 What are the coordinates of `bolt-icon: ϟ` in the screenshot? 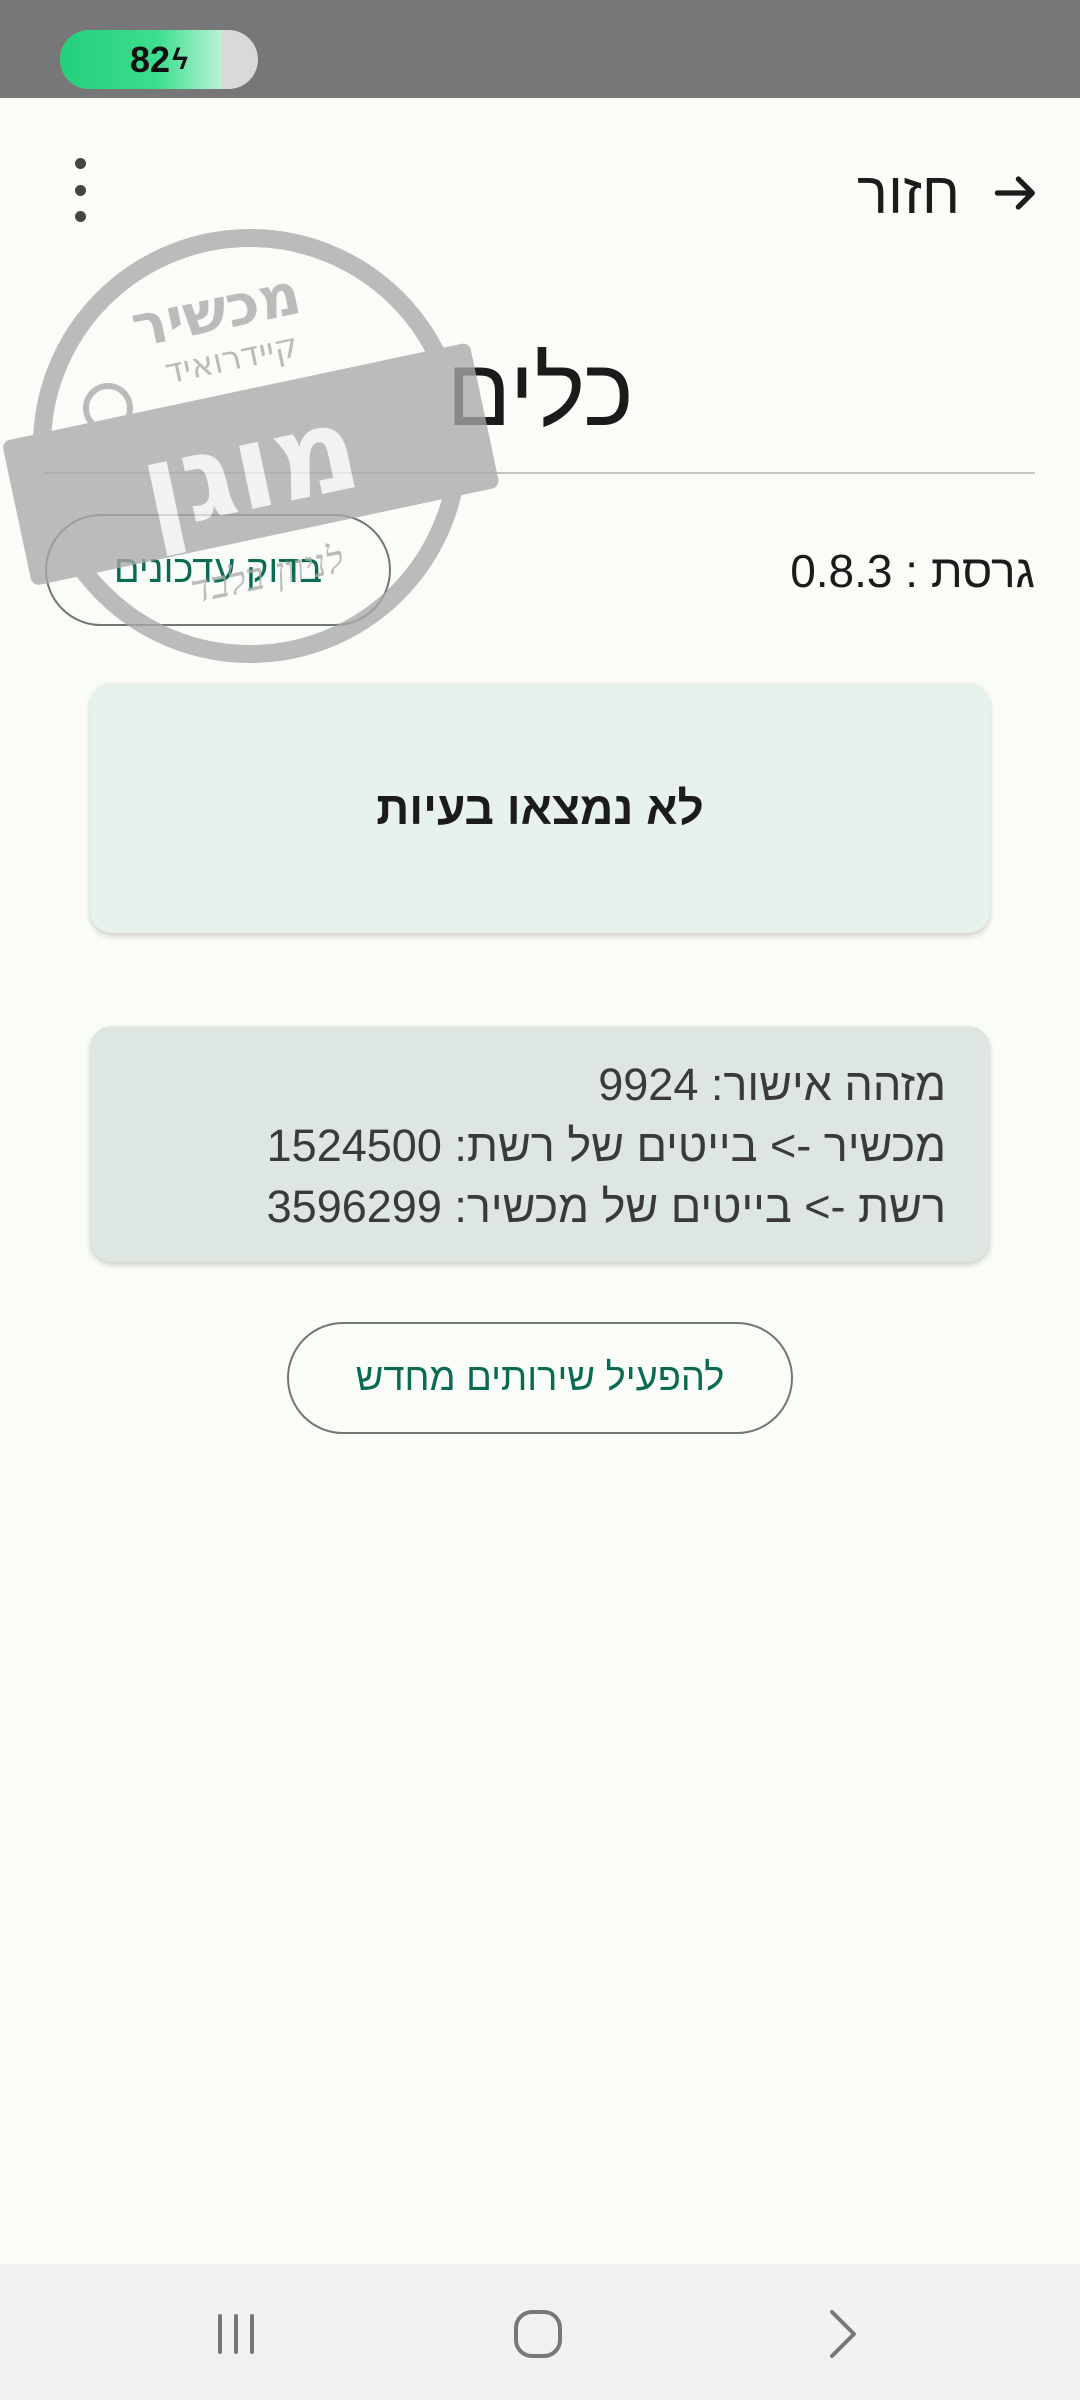 It's located at (180, 59).